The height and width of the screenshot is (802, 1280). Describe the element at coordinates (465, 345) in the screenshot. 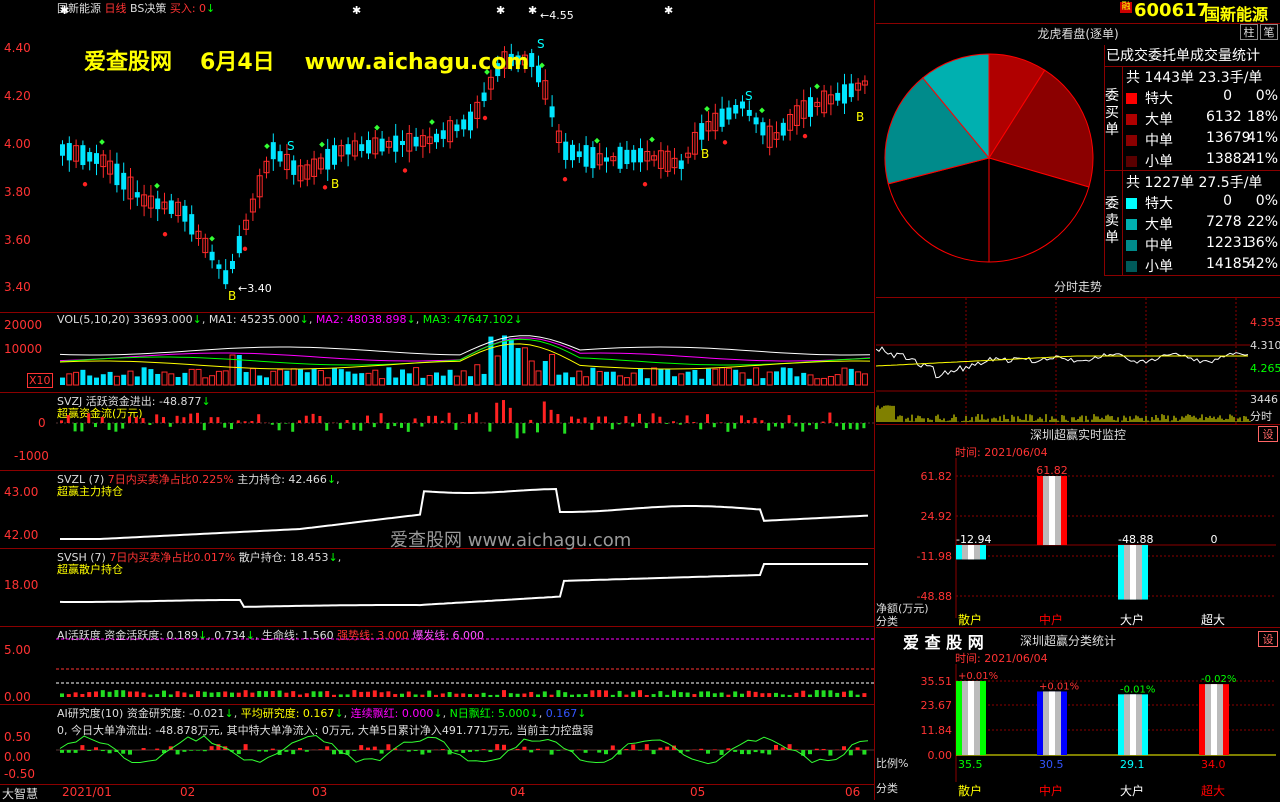

I see `volume-ma-line` at that location.